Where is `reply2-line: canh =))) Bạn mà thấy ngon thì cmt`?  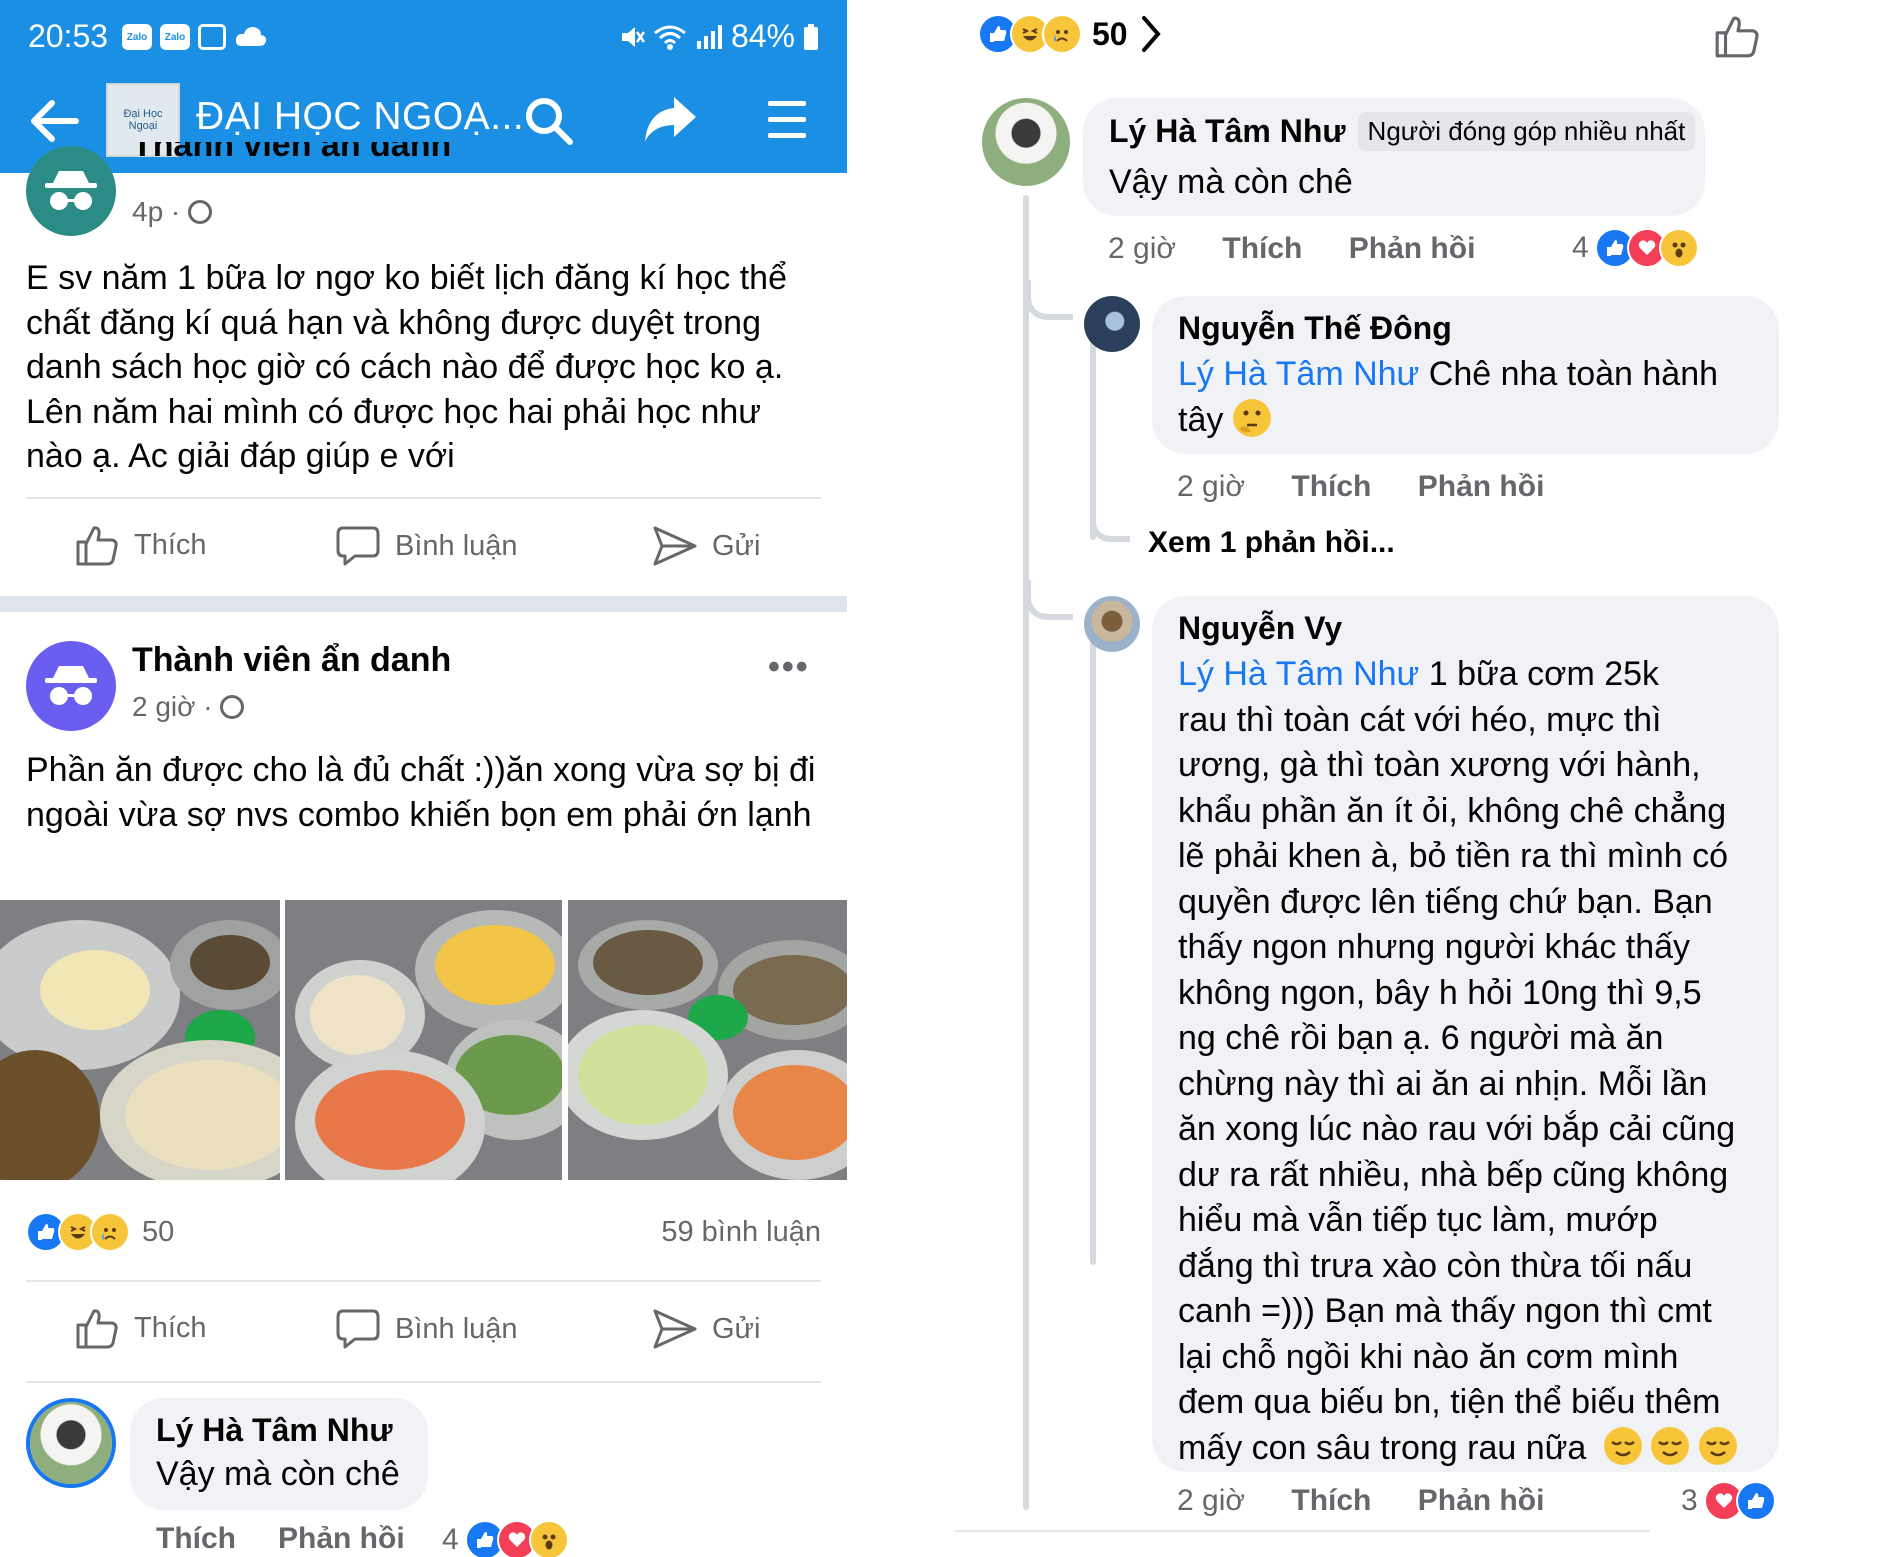 reply2-line: canh =))) Bạn mà thấy ngon thì cmt is located at coordinates (1445, 1311).